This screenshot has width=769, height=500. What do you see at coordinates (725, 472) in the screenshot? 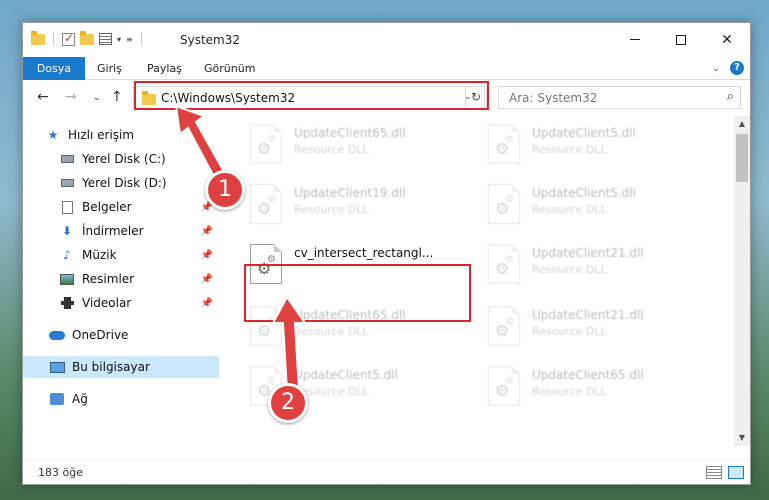
I see `view-switcher` at bounding box center [725, 472].